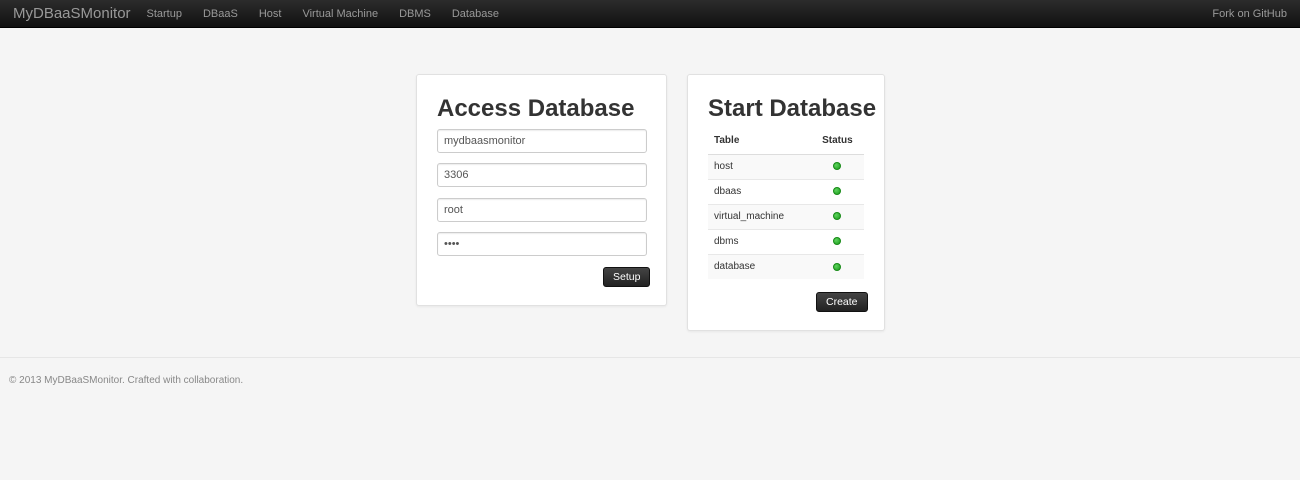  I want to click on footer-divider, so click(650, 357).